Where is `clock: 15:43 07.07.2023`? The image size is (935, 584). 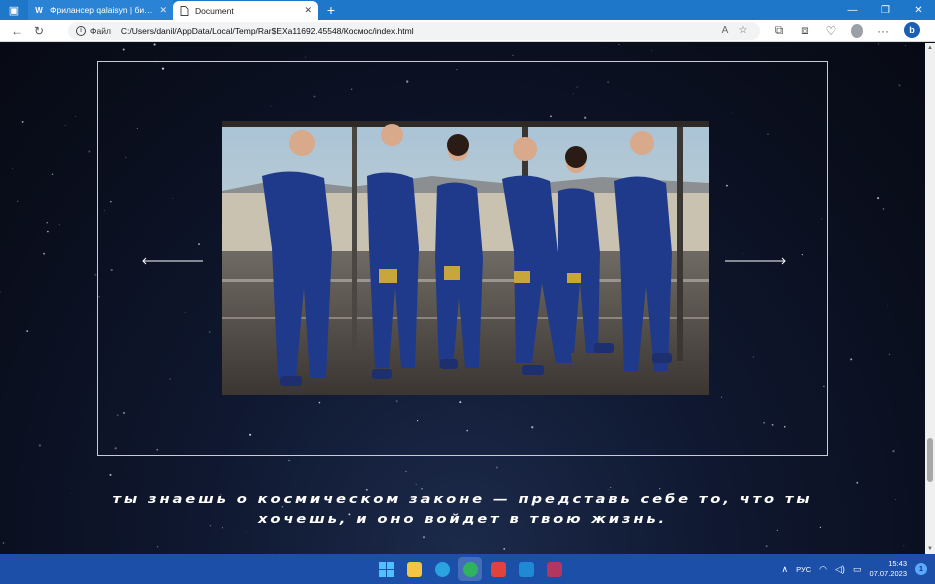 clock: 15:43 07.07.2023 is located at coordinates (888, 569).